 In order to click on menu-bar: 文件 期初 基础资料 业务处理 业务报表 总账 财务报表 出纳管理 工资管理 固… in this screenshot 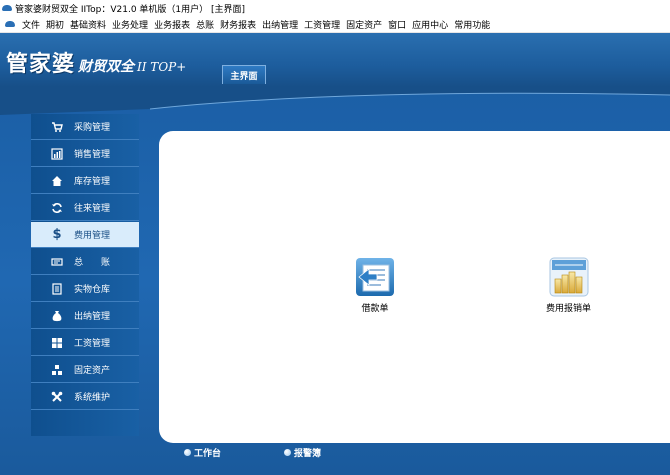, I will do `click(335, 24)`.